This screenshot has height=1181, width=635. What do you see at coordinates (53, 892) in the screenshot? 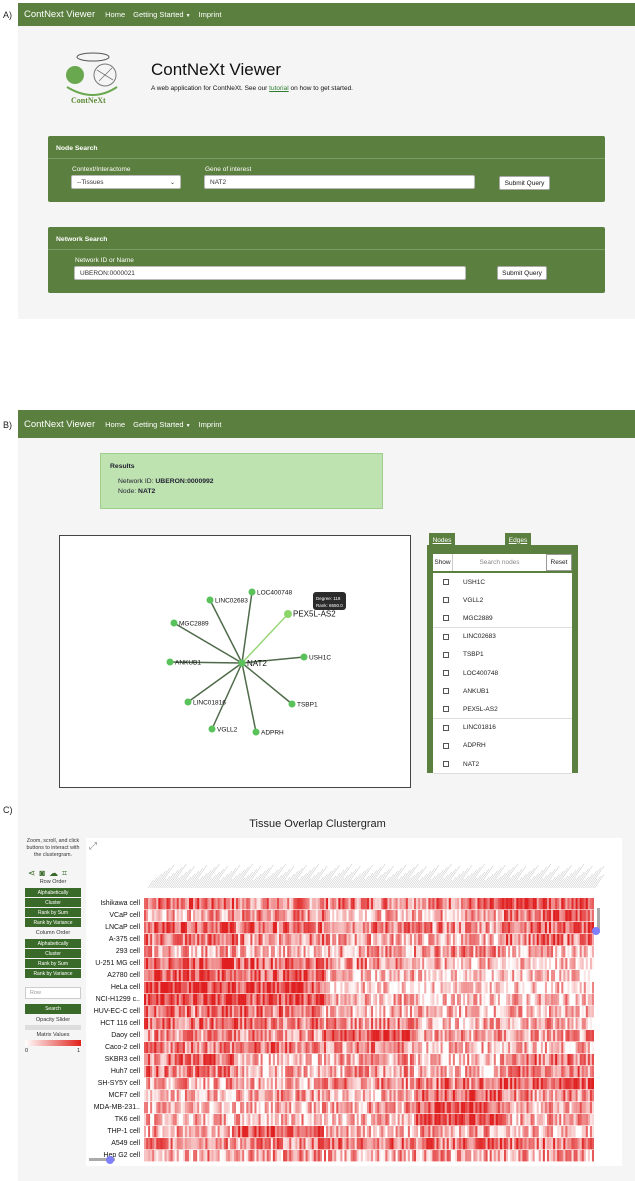
I see `row-order-alphabetically: Alphabetically` at bounding box center [53, 892].